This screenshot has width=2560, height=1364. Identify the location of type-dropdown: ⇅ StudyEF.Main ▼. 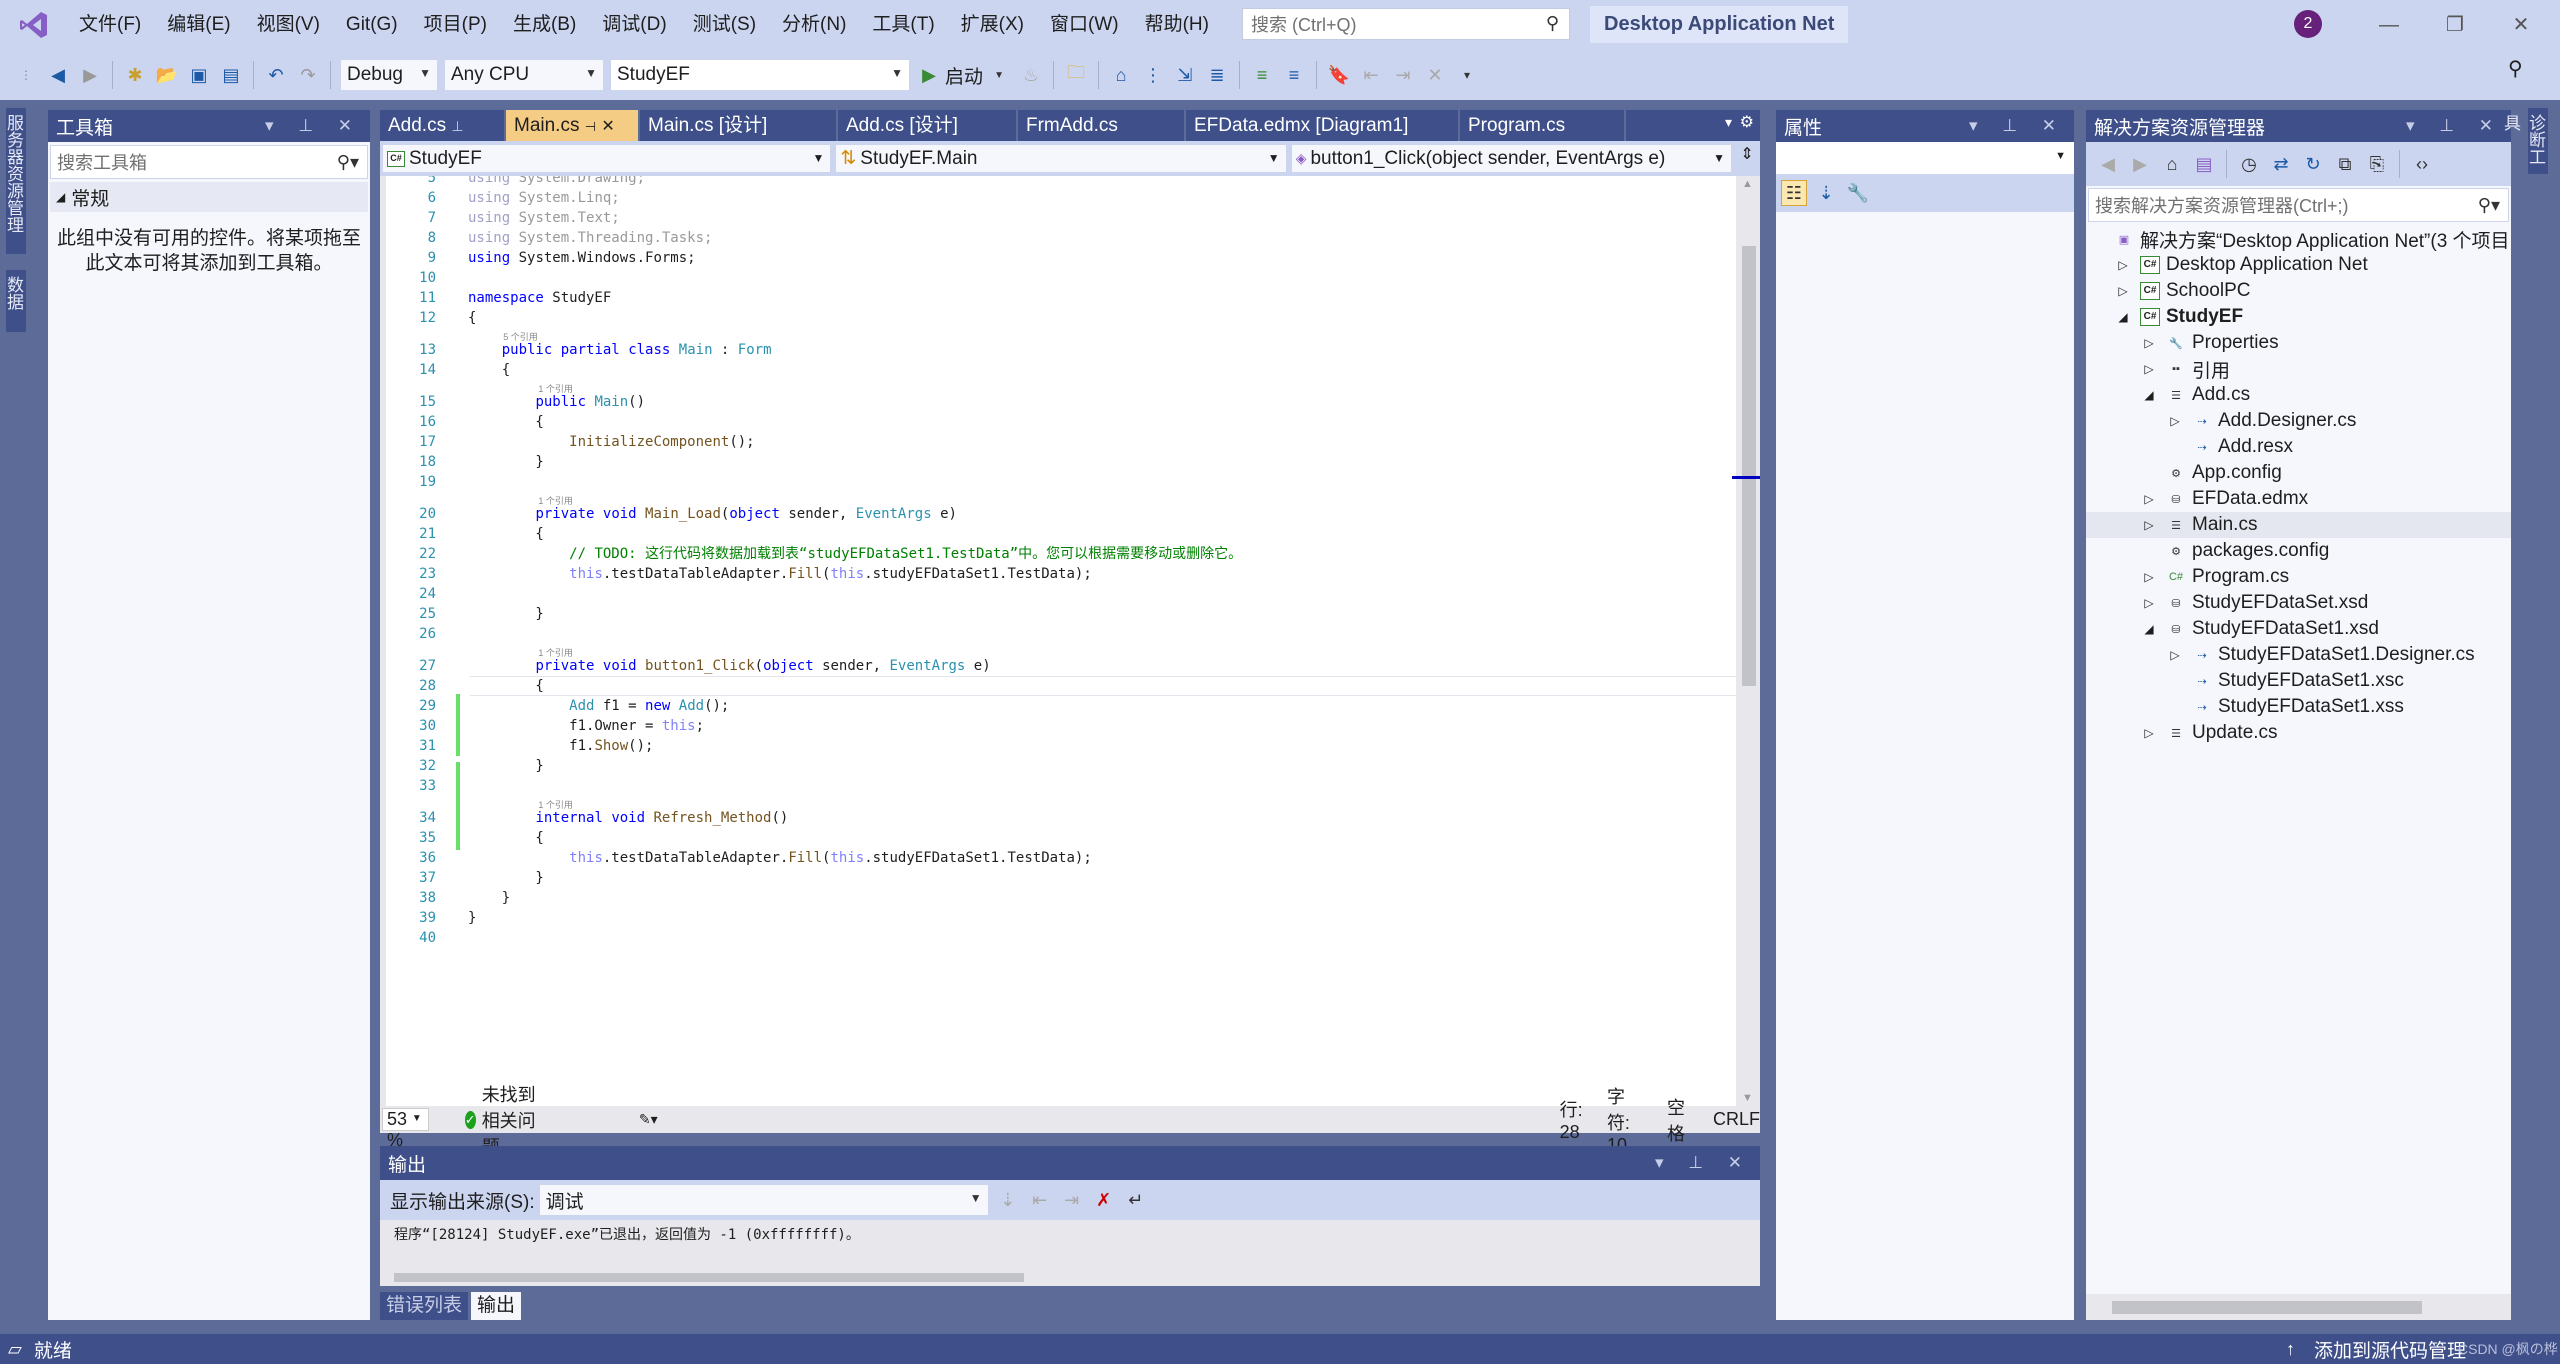
(1061, 158).